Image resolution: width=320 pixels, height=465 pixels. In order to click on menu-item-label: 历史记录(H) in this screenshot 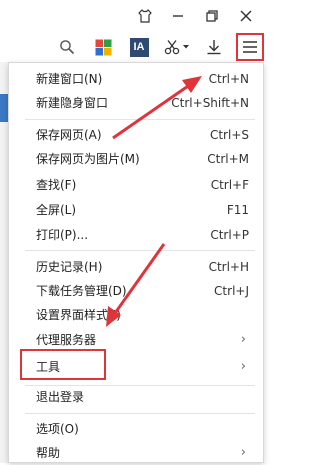, I will do `click(69, 267)`.